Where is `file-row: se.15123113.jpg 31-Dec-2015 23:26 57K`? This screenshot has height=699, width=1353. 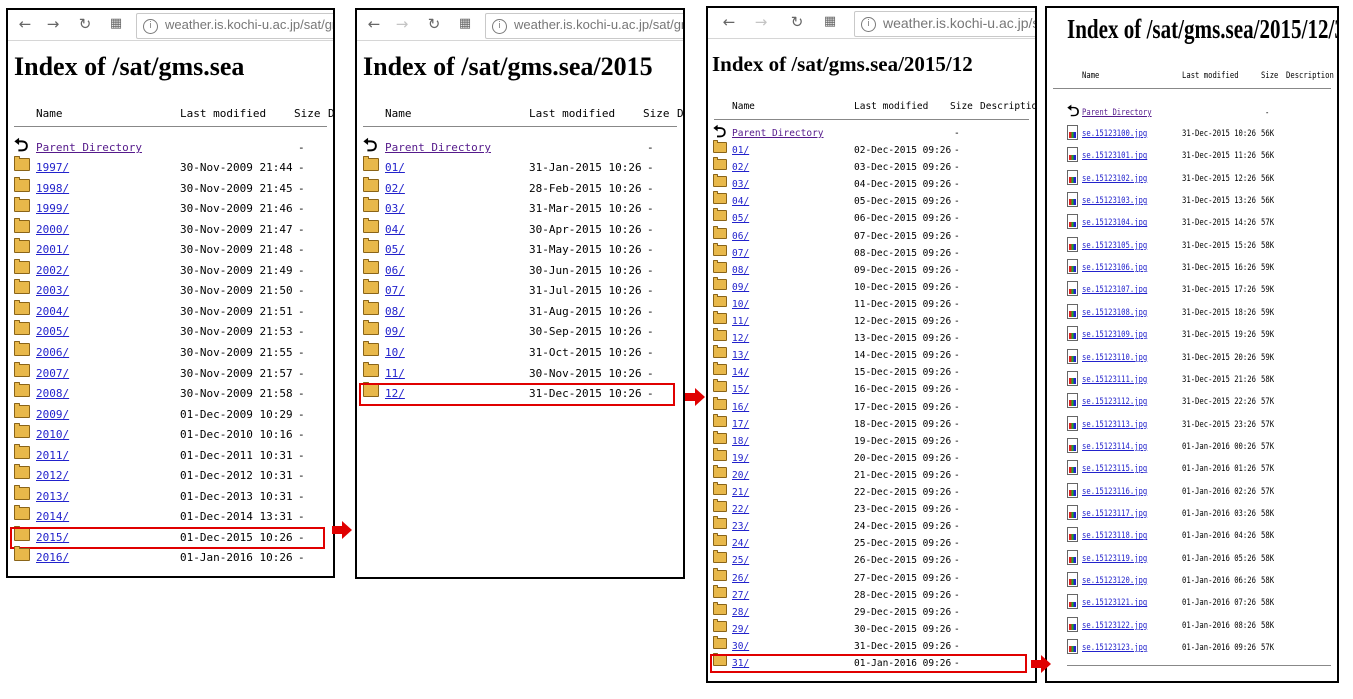 file-row: se.15123113.jpg 31-Dec-2015 23:26 57K is located at coordinates (1192, 425).